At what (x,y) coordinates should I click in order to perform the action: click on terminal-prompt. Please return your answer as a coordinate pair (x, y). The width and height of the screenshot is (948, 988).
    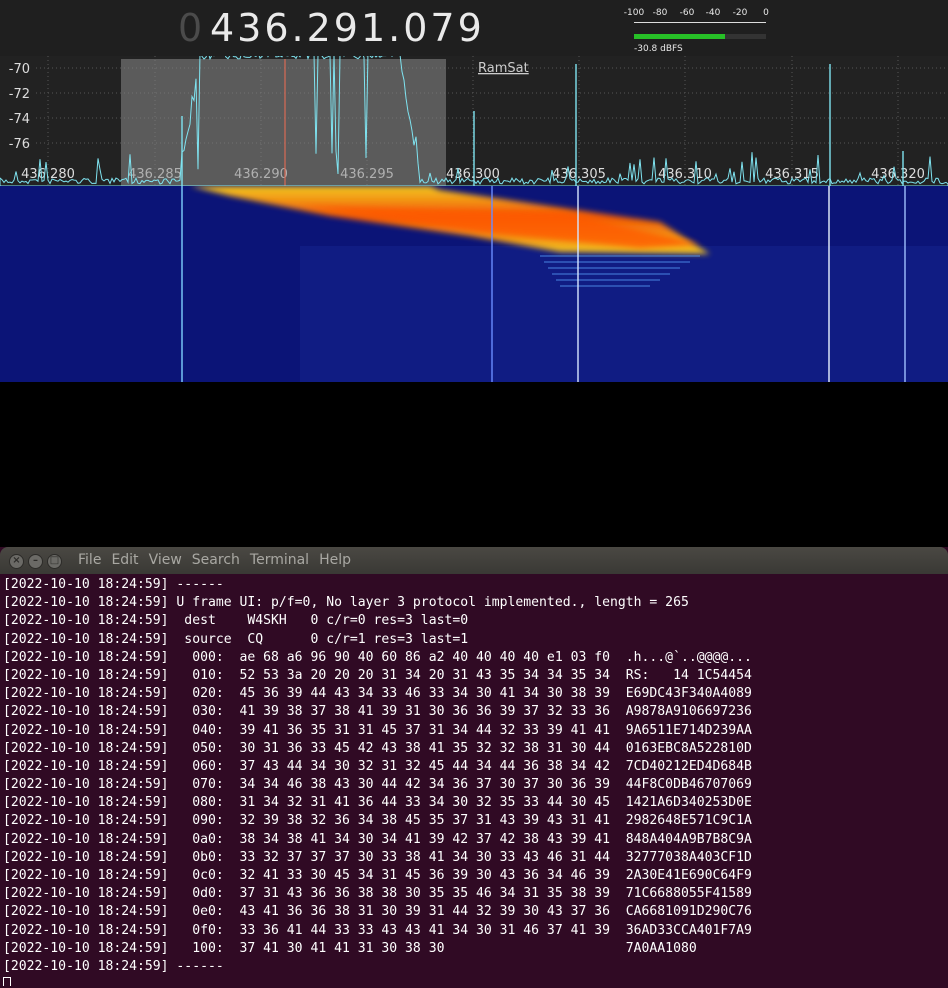
    Looking at the image, I should click on (474, 981).